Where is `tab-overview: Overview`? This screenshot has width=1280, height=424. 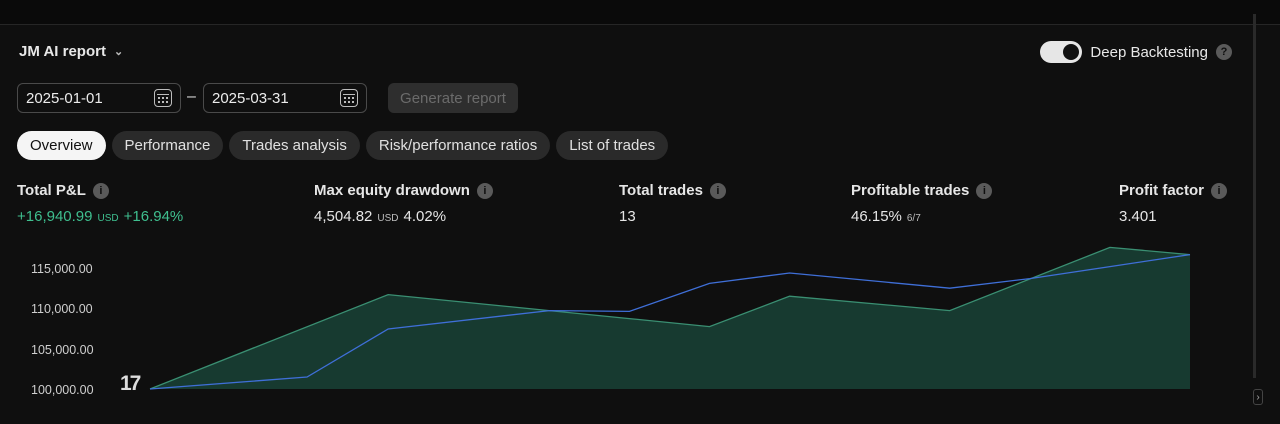 tab-overview: Overview is located at coordinates (61, 145).